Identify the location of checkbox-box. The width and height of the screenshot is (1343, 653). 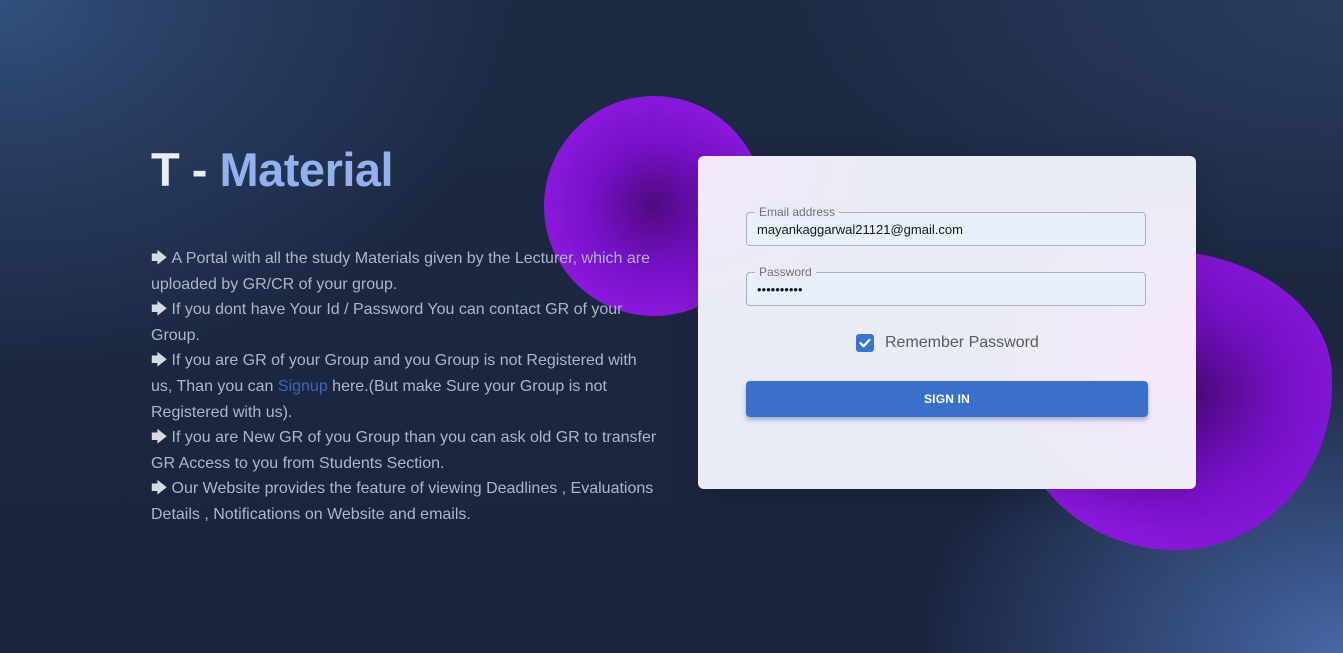
(865, 343).